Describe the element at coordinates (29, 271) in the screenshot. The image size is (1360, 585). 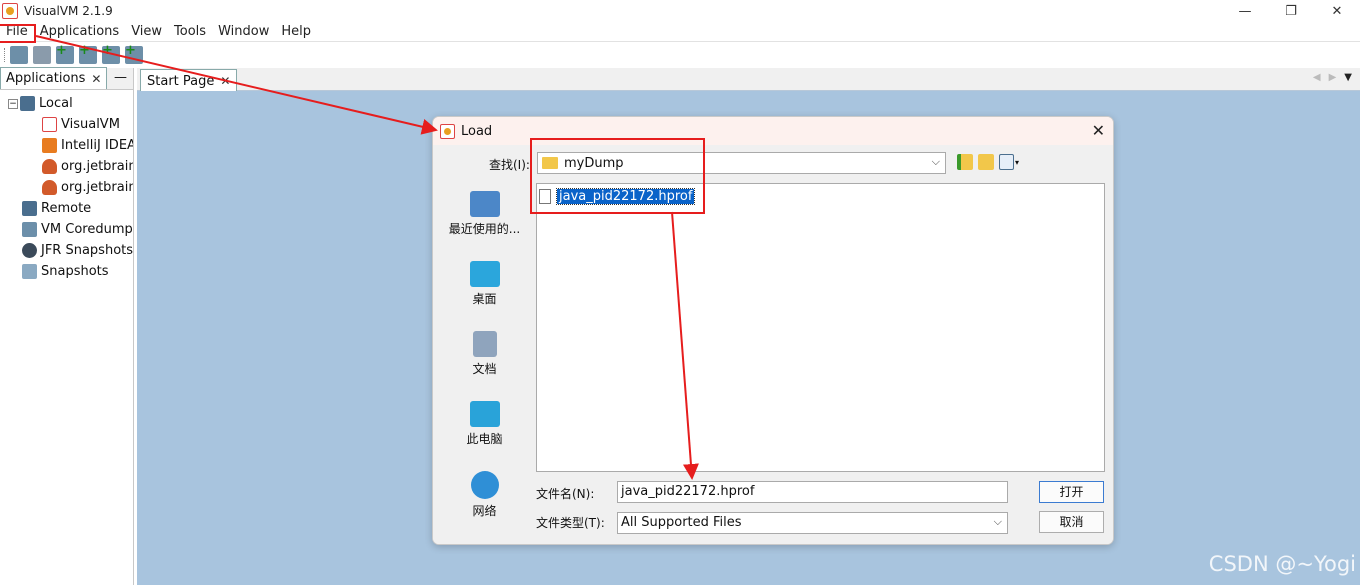
I see `snapshots-icon` at that location.